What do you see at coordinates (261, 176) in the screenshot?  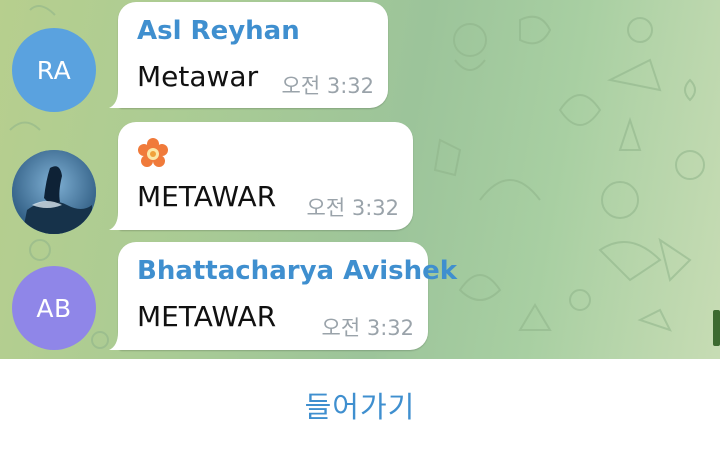 I see `message-bubble: METAWAR 오전 3:32` at bounding box center [261, 176].